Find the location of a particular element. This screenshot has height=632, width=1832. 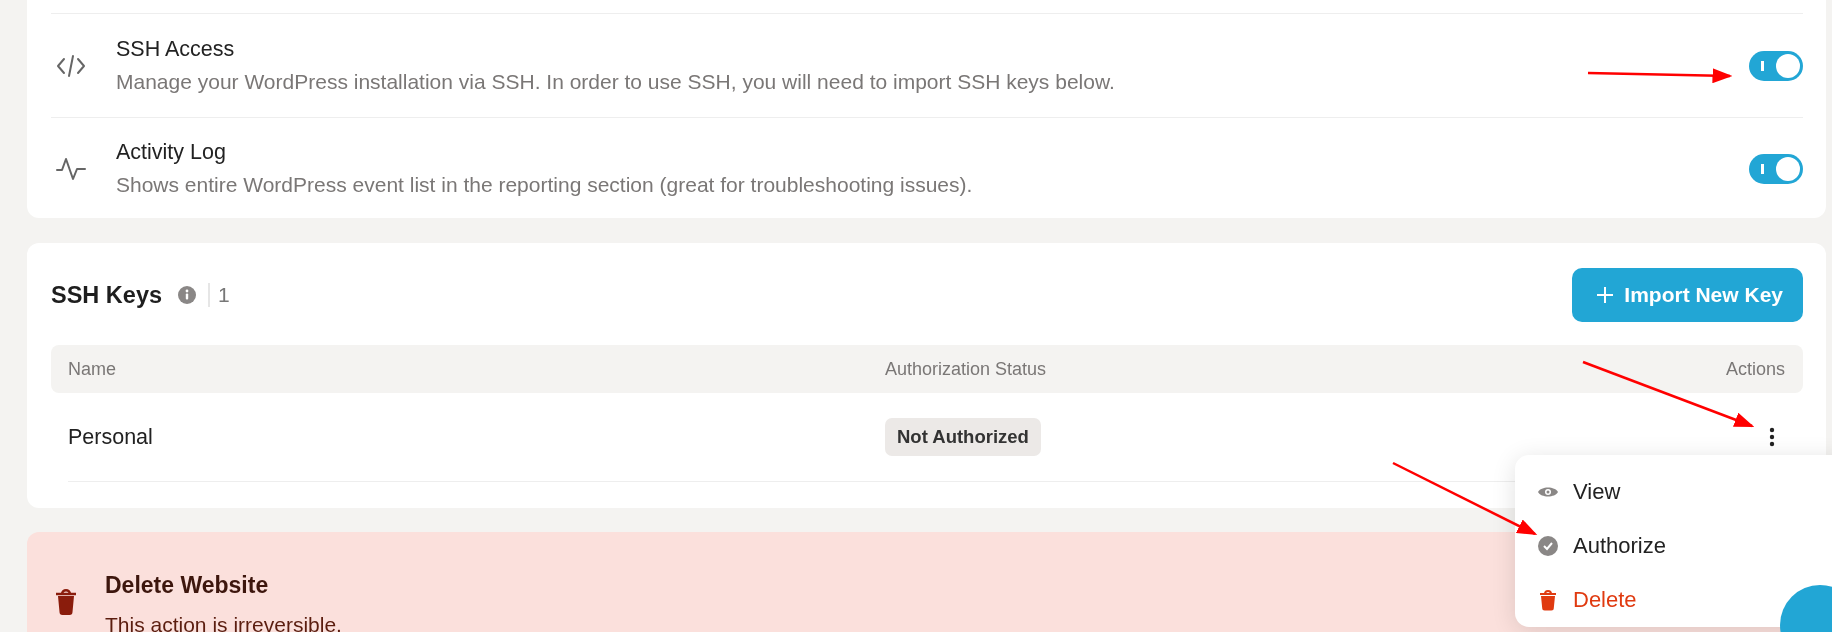

setting-title: SSH Access is located at coordinates (176, 49).